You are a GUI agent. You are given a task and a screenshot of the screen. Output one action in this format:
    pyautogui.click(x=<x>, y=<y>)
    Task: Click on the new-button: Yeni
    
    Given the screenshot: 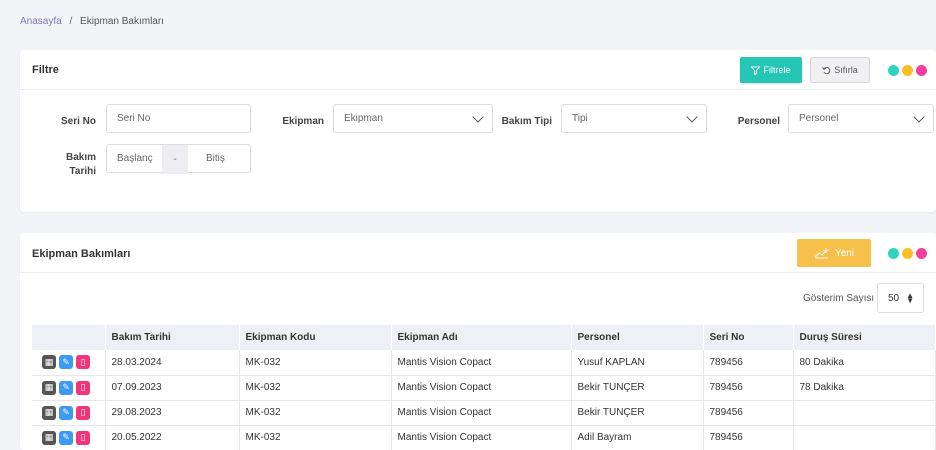 What is the action you would take?
    pyautogui.click(x=834, y=253)
    